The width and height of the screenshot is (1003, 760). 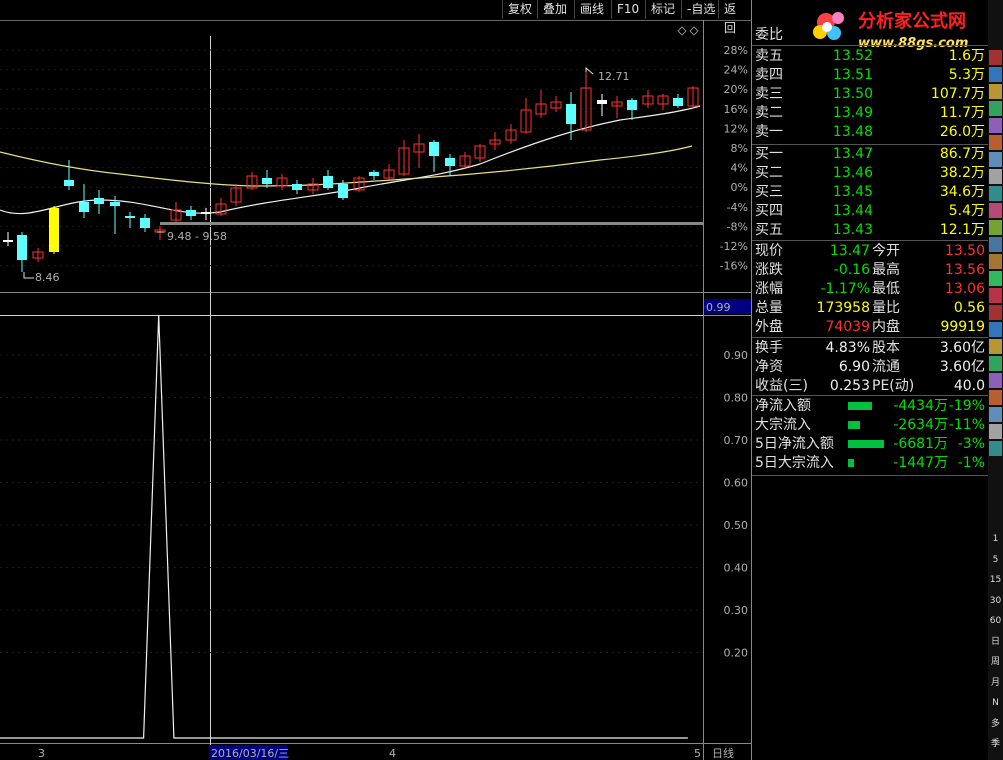 I want to click on indicator-axis-label: 0.80, so click(x=736, y=398).